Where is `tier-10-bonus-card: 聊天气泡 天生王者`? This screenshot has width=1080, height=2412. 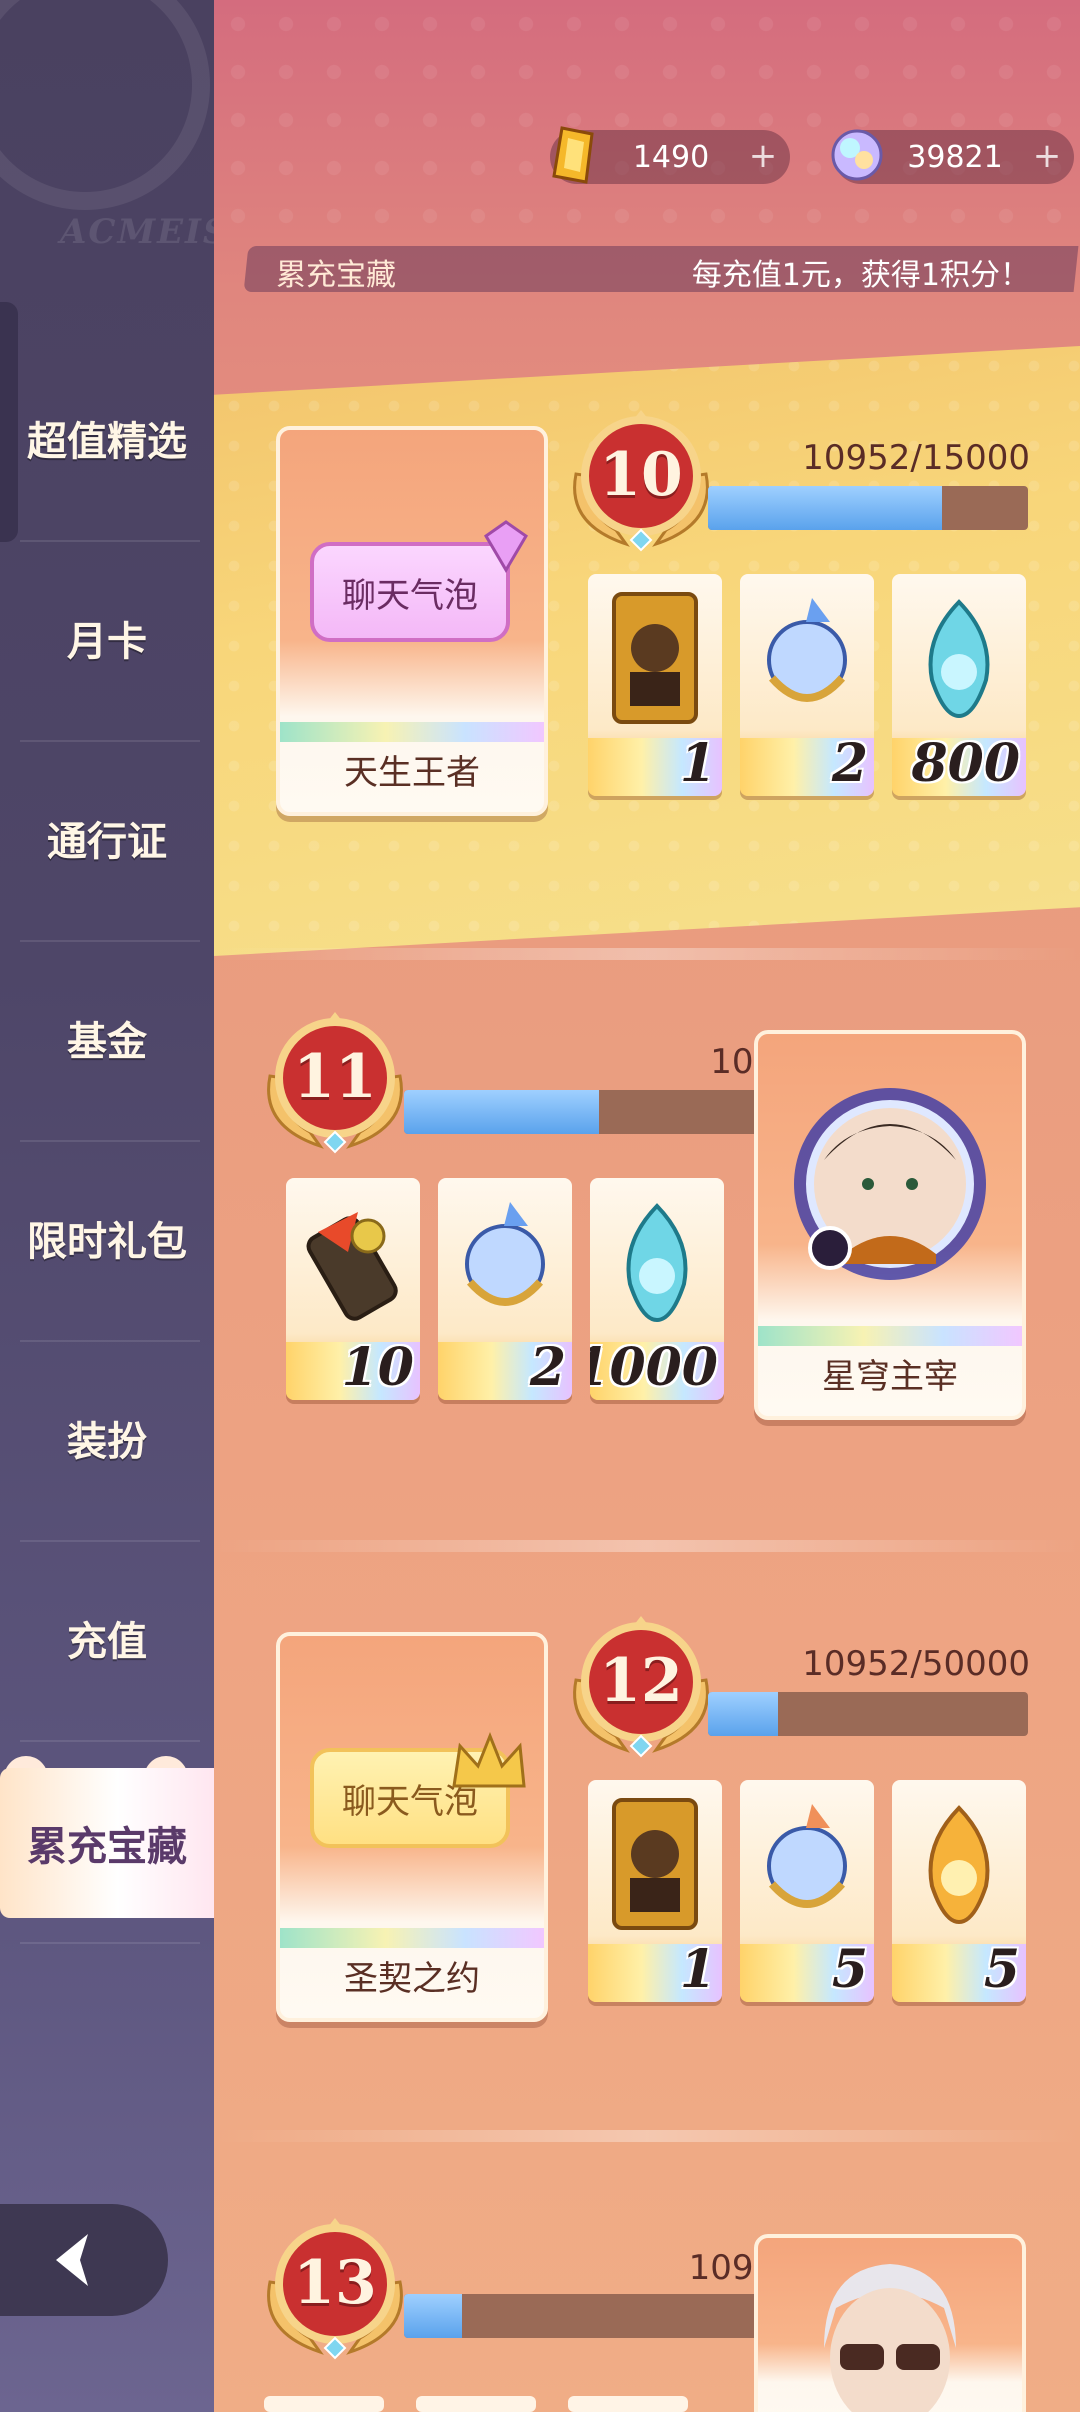
tier-10-bonus-card: 聊天气泡 天生王者 is located at coordinates (412, 621).